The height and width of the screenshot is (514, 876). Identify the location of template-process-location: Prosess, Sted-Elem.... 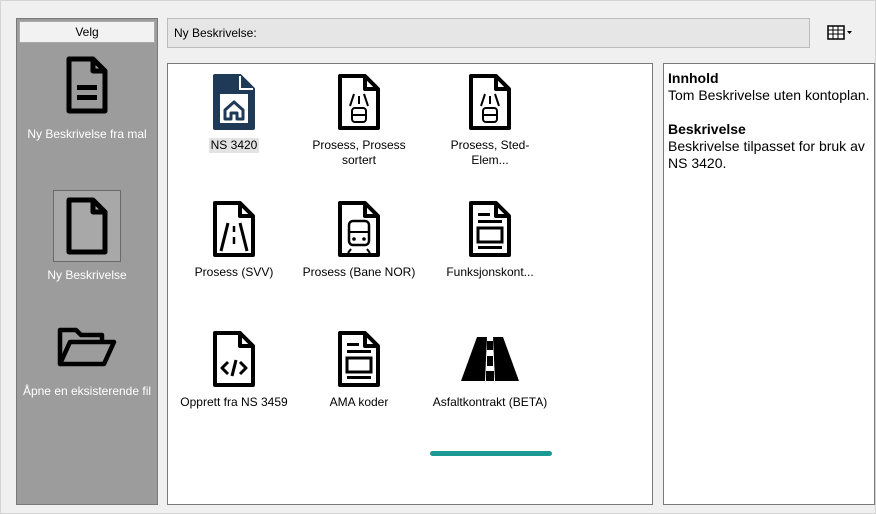
(490, 120).